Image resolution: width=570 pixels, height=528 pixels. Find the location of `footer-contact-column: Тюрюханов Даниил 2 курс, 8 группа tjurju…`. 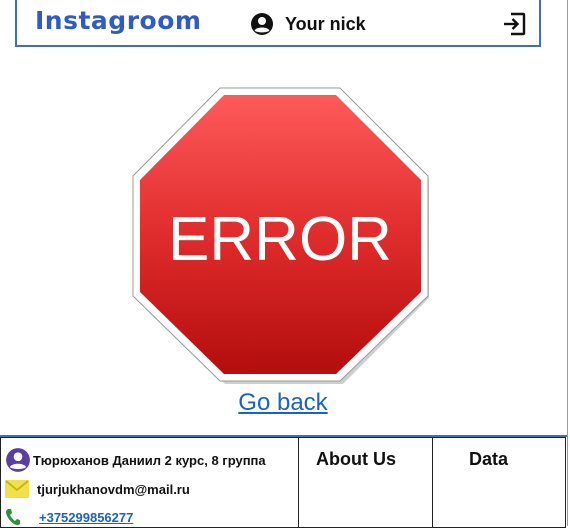

footer-contact-column: Тюрюханов Даниил 2 курс, 8 группа tjurju… is located at coordinates (149, 482).